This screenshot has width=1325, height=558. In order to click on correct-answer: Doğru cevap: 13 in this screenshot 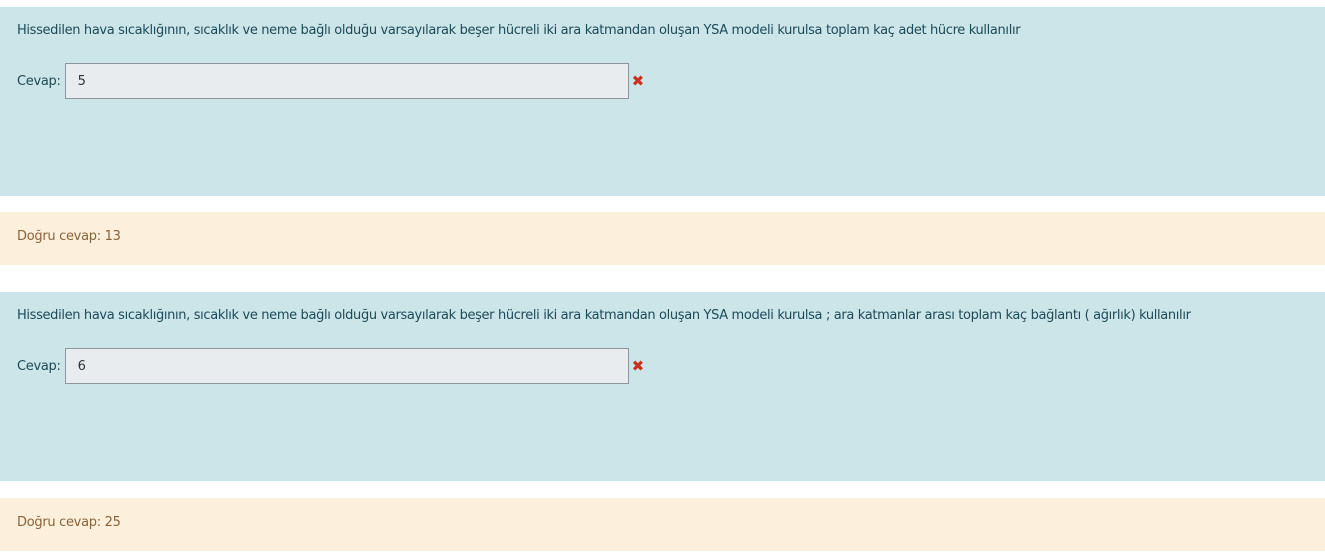, I will do `click(69, 236)`.